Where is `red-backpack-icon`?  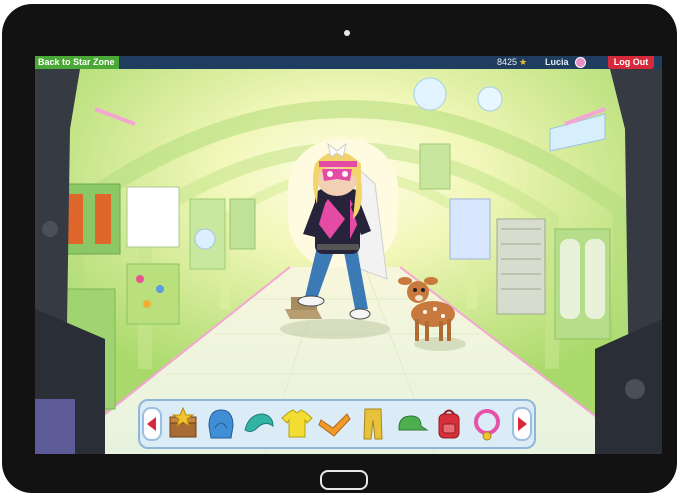 red-backpack-icon is located at coordinates (449, 424).